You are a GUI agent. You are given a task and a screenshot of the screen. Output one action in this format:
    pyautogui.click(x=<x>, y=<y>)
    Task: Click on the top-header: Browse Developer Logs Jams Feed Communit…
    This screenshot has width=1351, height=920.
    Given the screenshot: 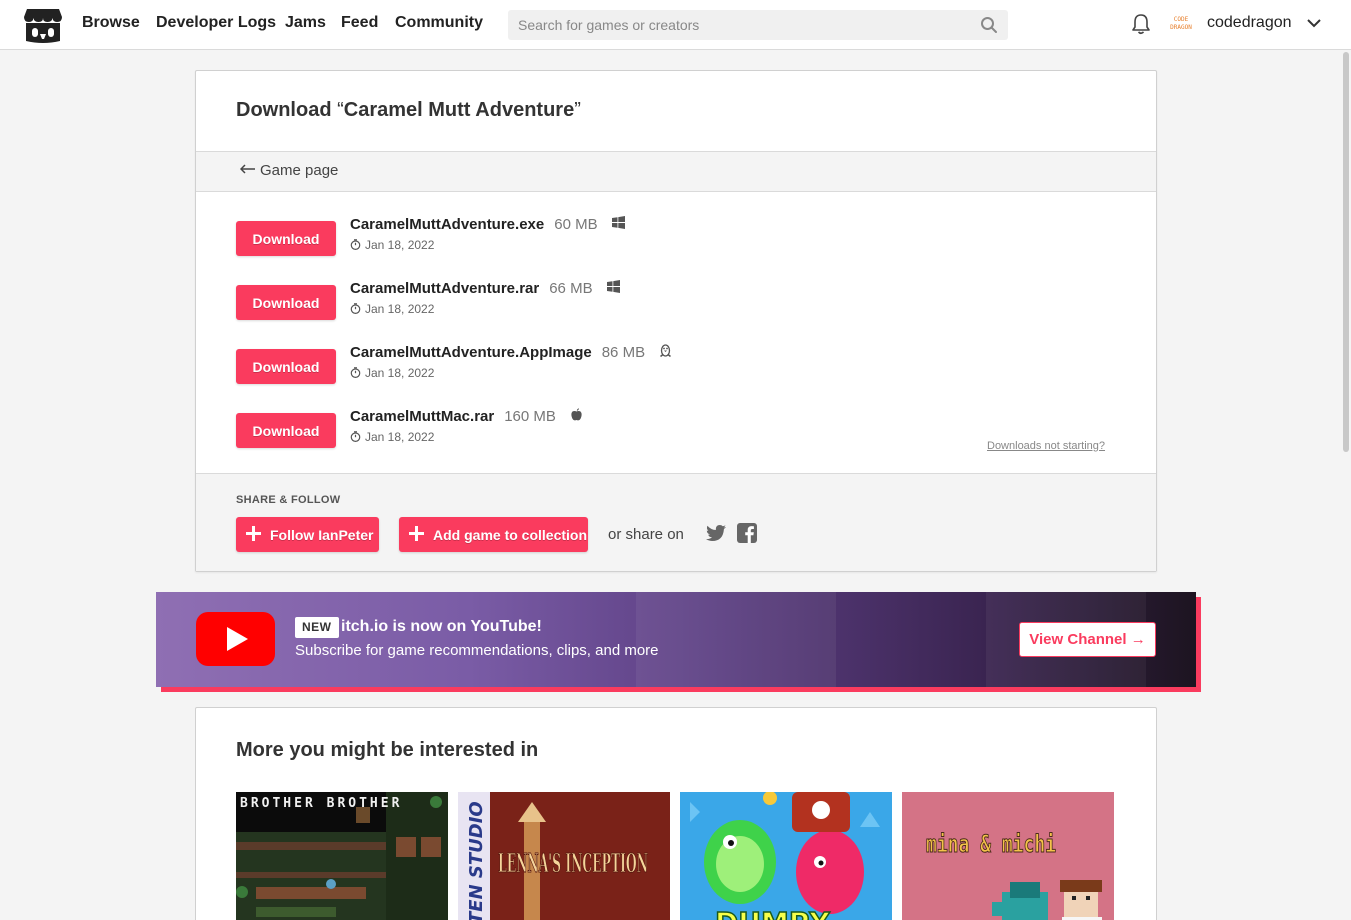 What is the action you would take?
    pyautogui.click(x=675, y=25)
    